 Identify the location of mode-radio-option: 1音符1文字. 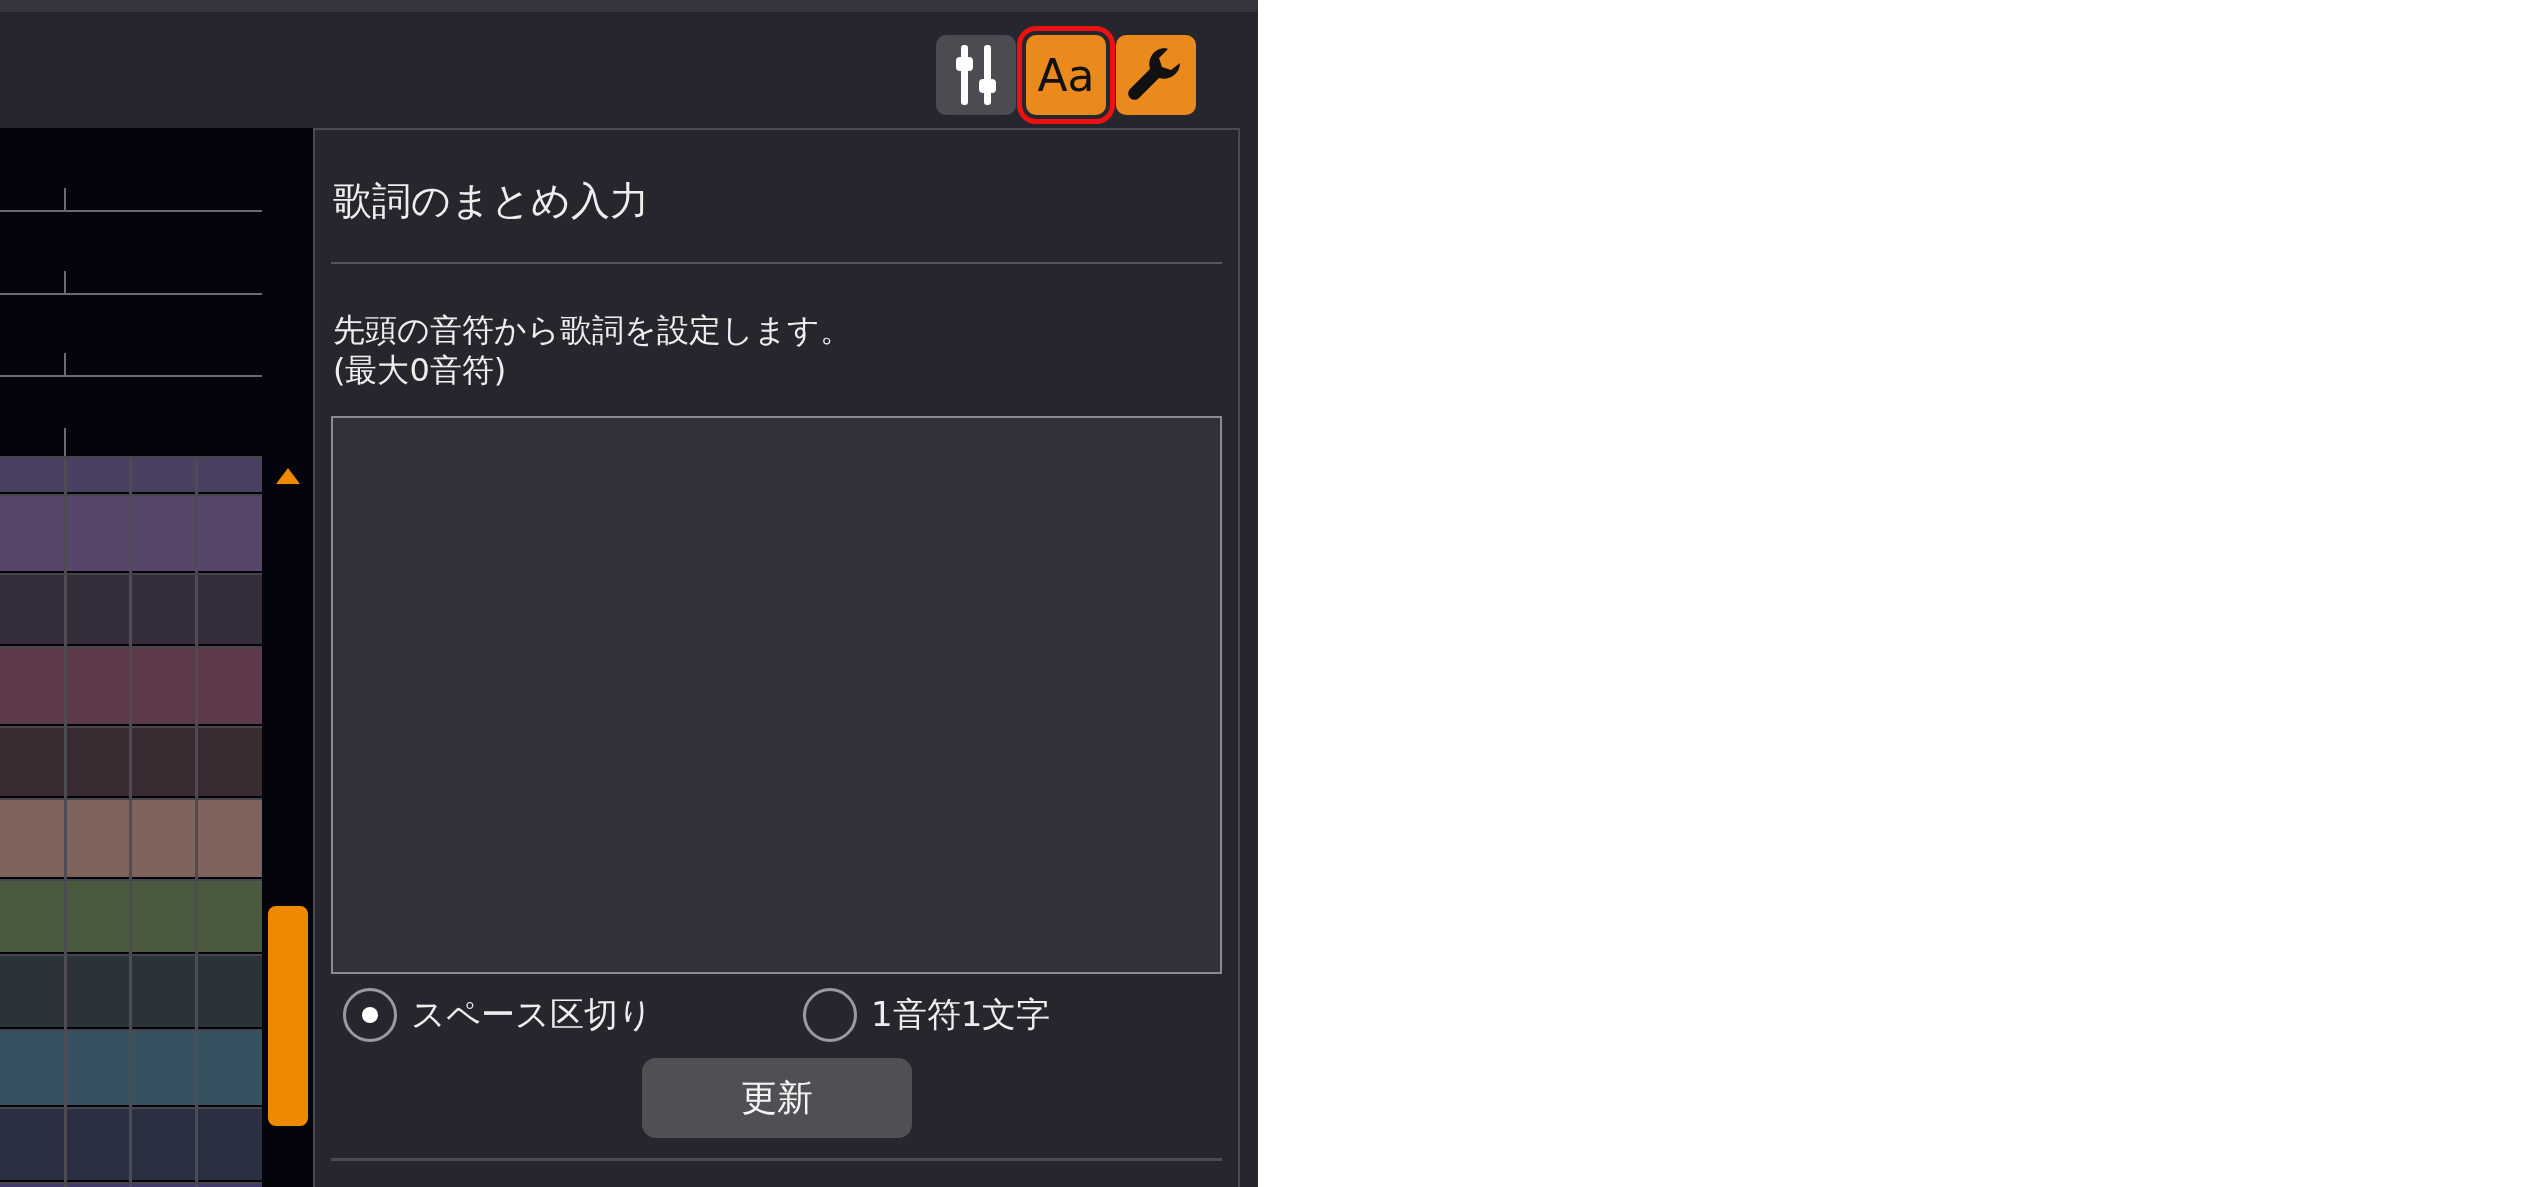
(927, 1015).